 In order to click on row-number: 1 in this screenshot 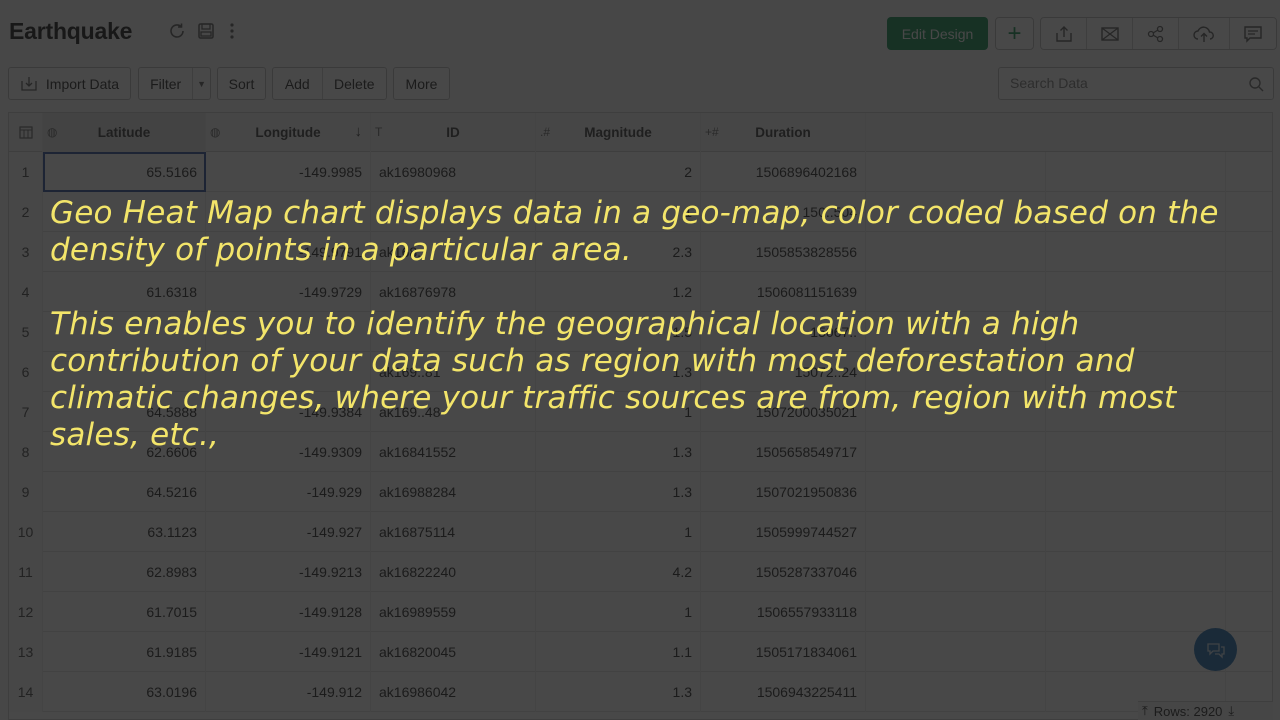, I will do `click(26, 172)`.